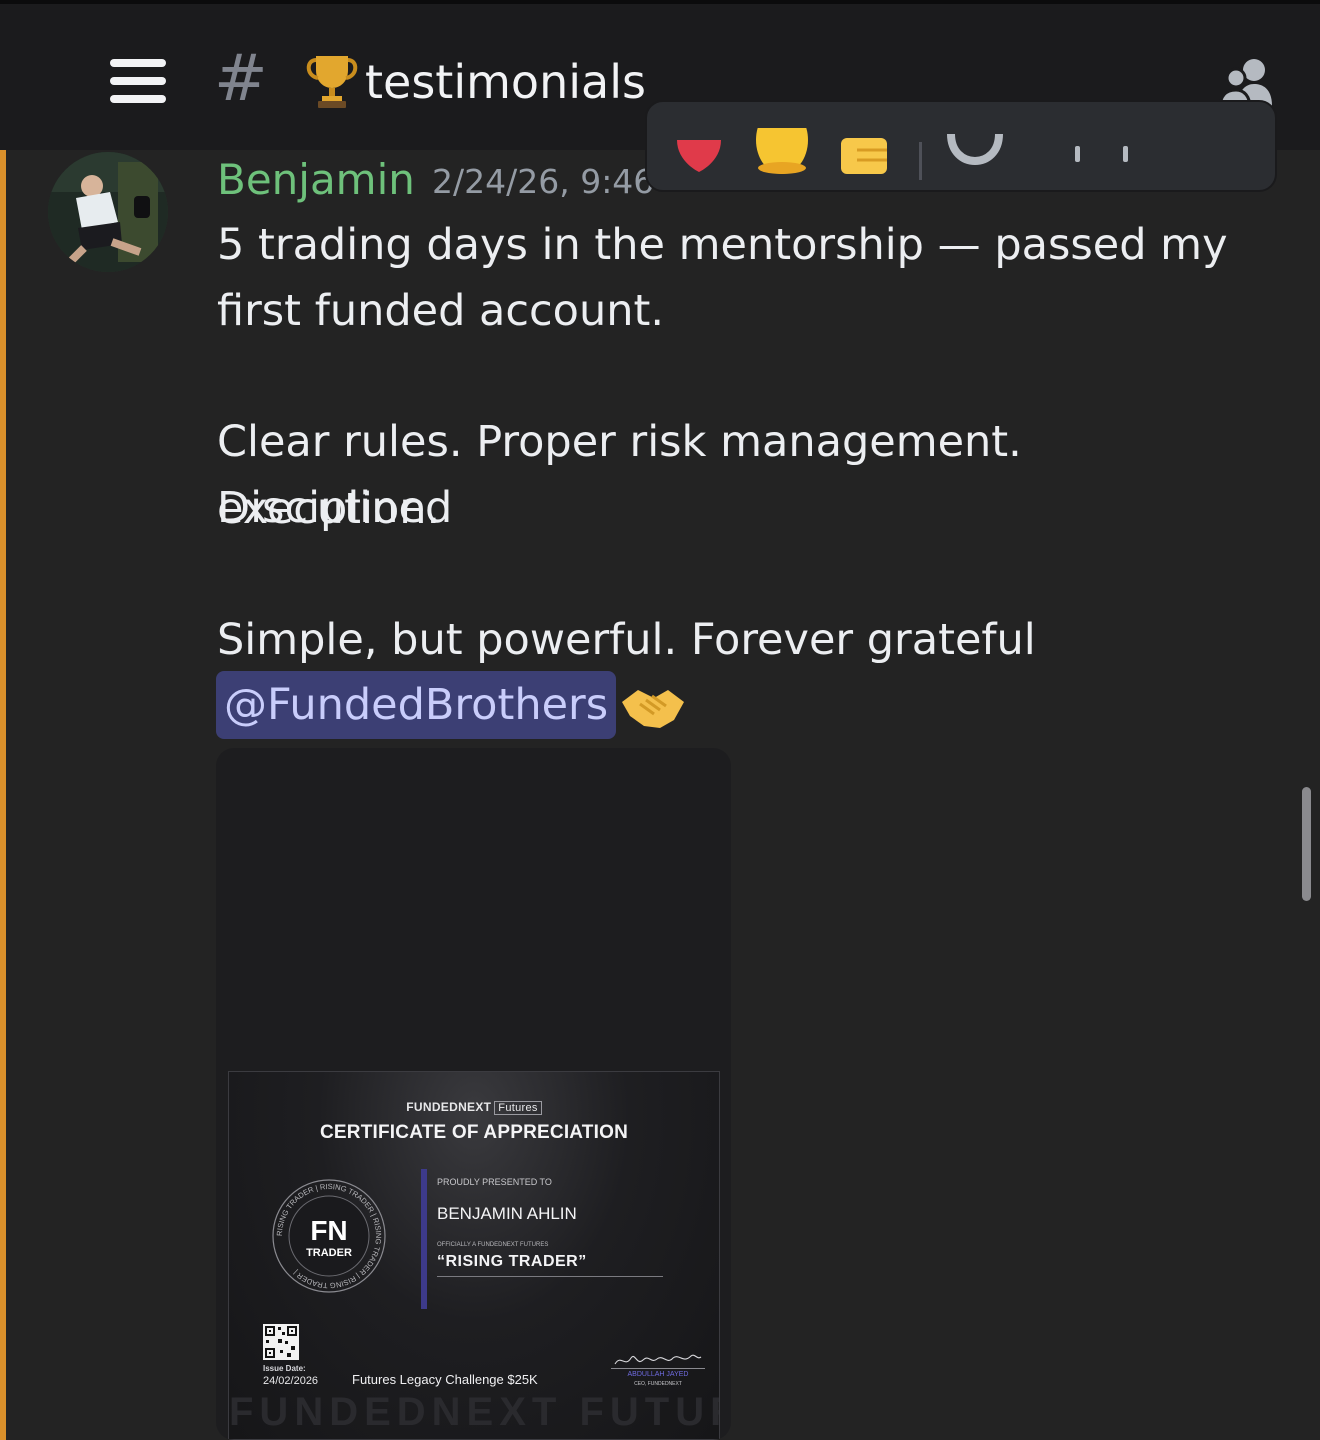 The image size is (1320, 1440). I want to click on message-author: Benjamin, so click(316, 180).